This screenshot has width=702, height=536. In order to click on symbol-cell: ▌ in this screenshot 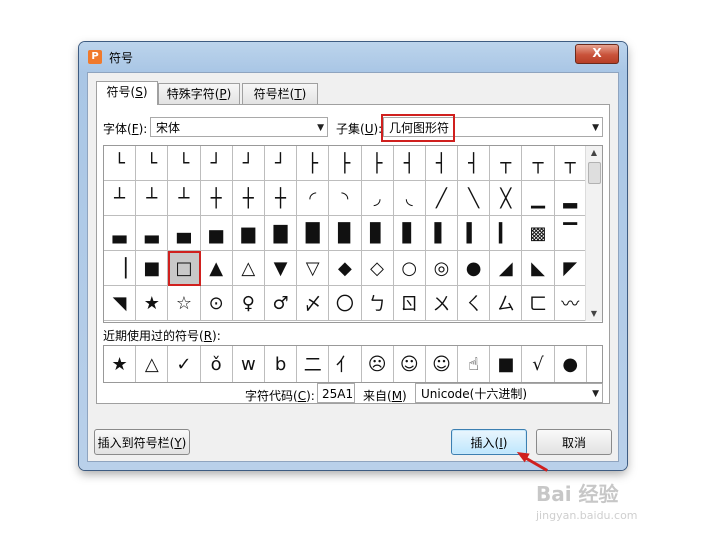, I will do `click(442, 233)`.